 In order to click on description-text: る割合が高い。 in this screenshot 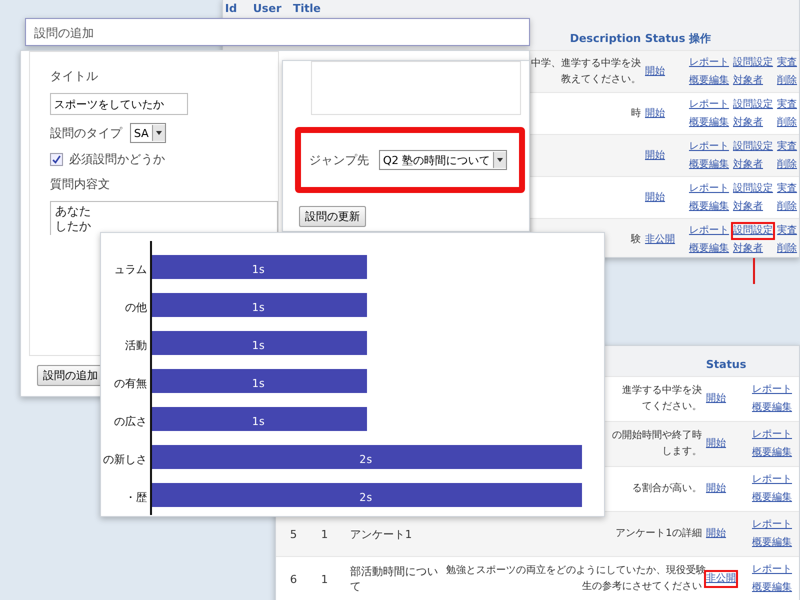, I will do `click(667, 489)`.